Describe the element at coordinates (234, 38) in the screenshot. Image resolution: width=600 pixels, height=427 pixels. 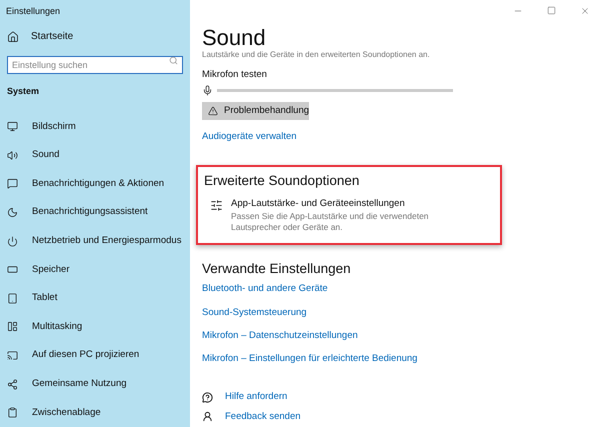
I see `page-title: Sound` at that location.